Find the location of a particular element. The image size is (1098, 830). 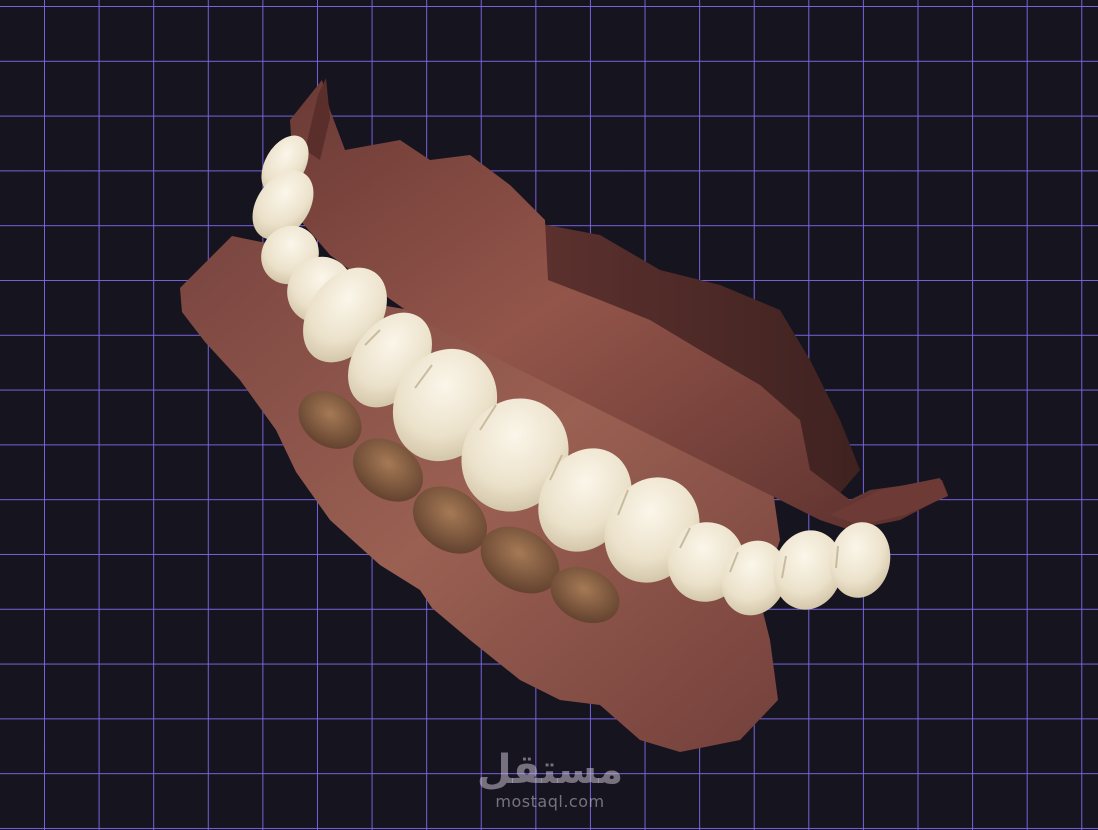

watermark-logo: مستقل is located at coordinates (550, 770).